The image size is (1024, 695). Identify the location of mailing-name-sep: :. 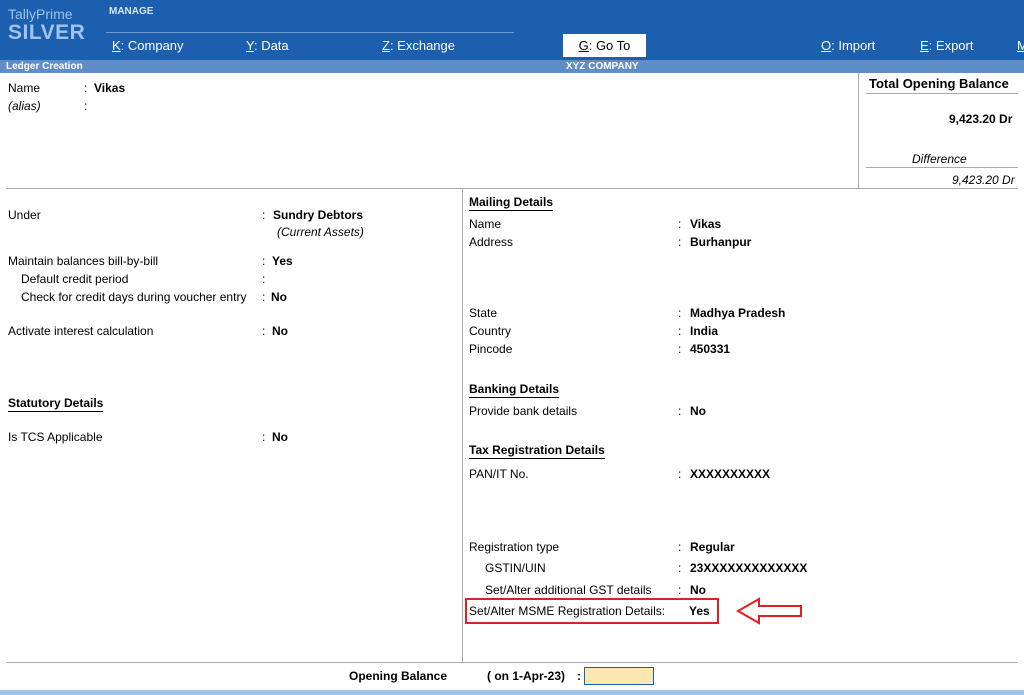
(680, 224).